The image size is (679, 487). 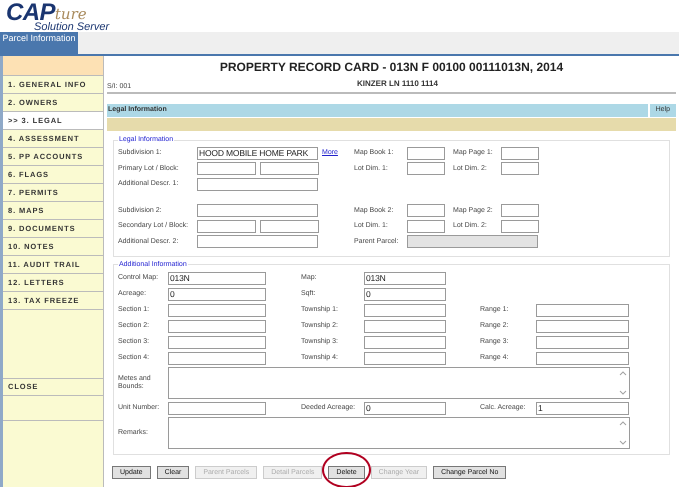 What do you see at coordinates (392, 67) in the screenshot?
I see `record-title: PROPERTY RECORD CARD - 013N F 00100 00111013N, 2014` at bounding box center [392, 67].